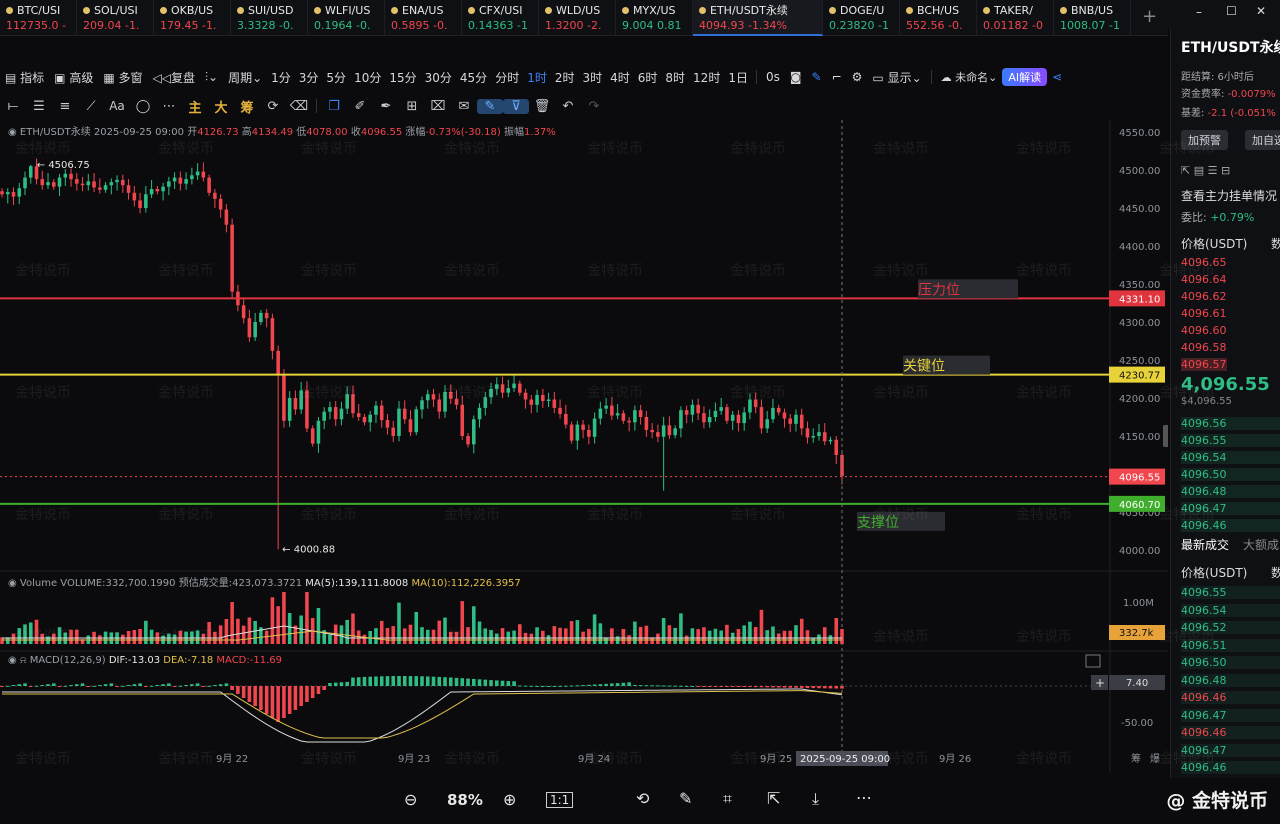 This screenshot has height=824, width=1280. What do you see at coordinates (1230, 474) in the screenshot?
I see `bid-row: 4096.50` at bounding box center [1230, 474].